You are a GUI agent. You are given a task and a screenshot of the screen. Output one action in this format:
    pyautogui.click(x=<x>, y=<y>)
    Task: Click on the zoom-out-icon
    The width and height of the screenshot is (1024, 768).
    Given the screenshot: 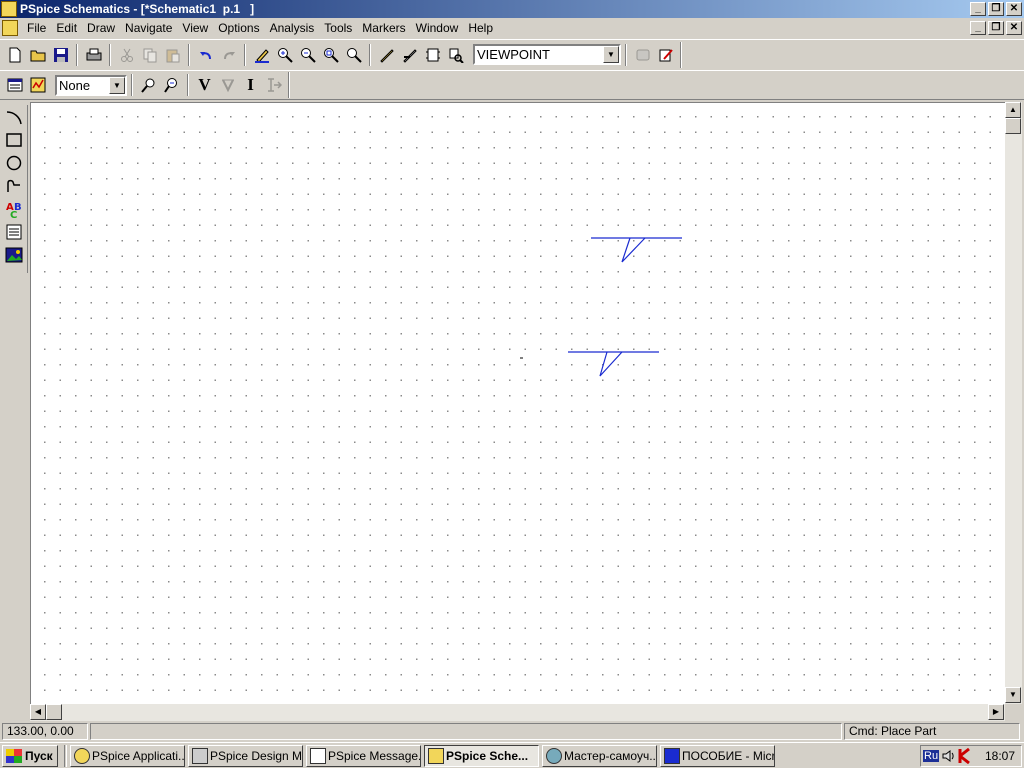 What is the action you would take?
    pyautogui.click(x=307, y=55)
    